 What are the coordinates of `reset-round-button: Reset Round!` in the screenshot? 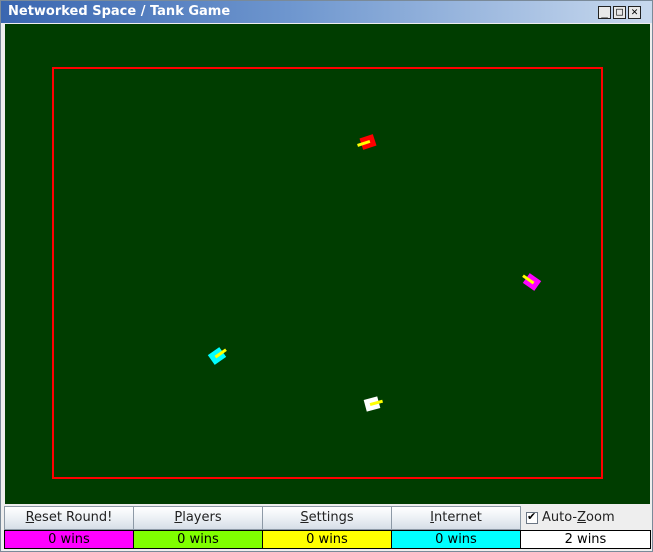 It's located at (69, 518).